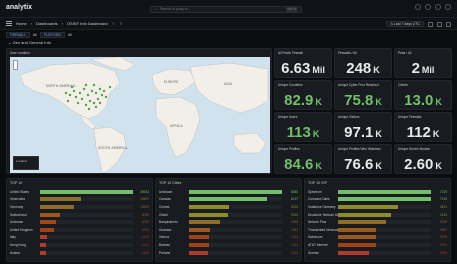  Describe the element at coordinates (15, 65) in the screenshot. I see `map-zoom-control` at that location.